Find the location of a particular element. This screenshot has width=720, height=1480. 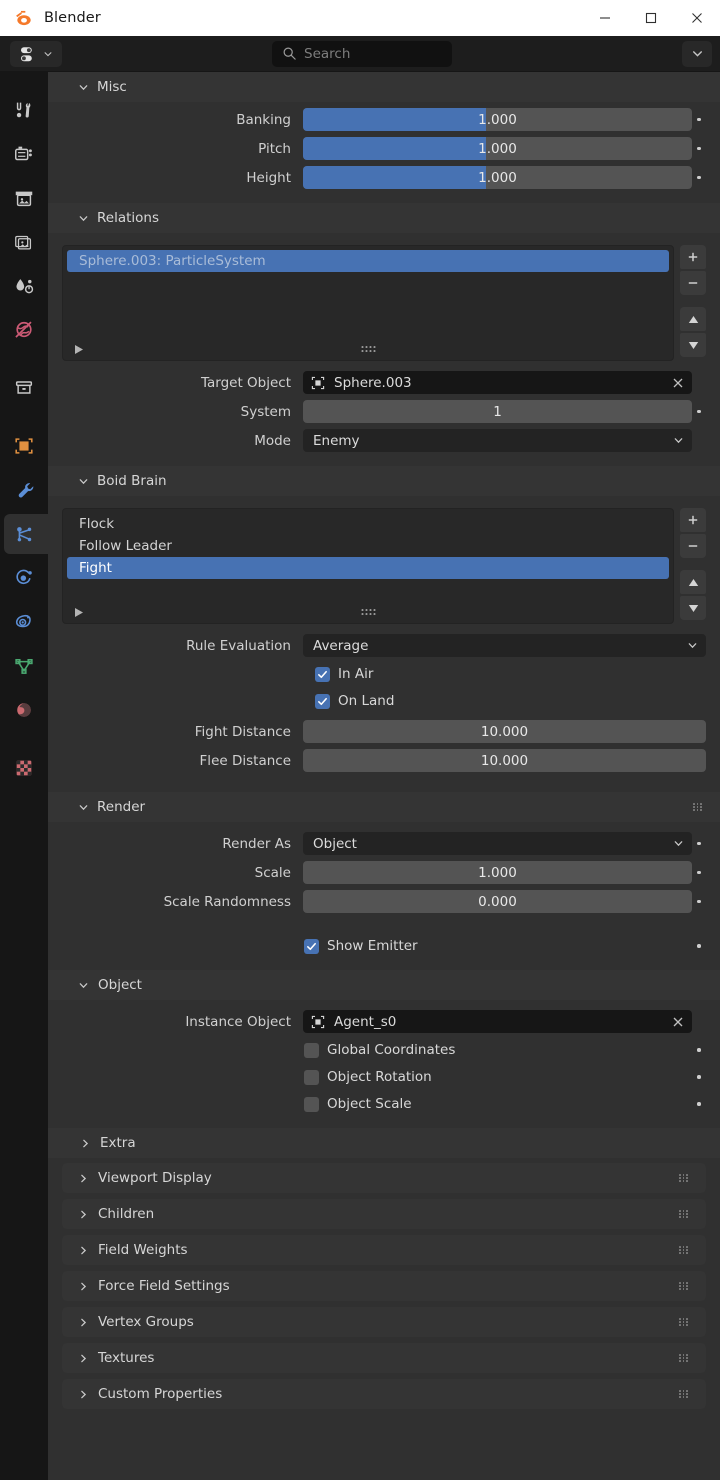

move-relation-down-button is located at coordinates (693, 345).